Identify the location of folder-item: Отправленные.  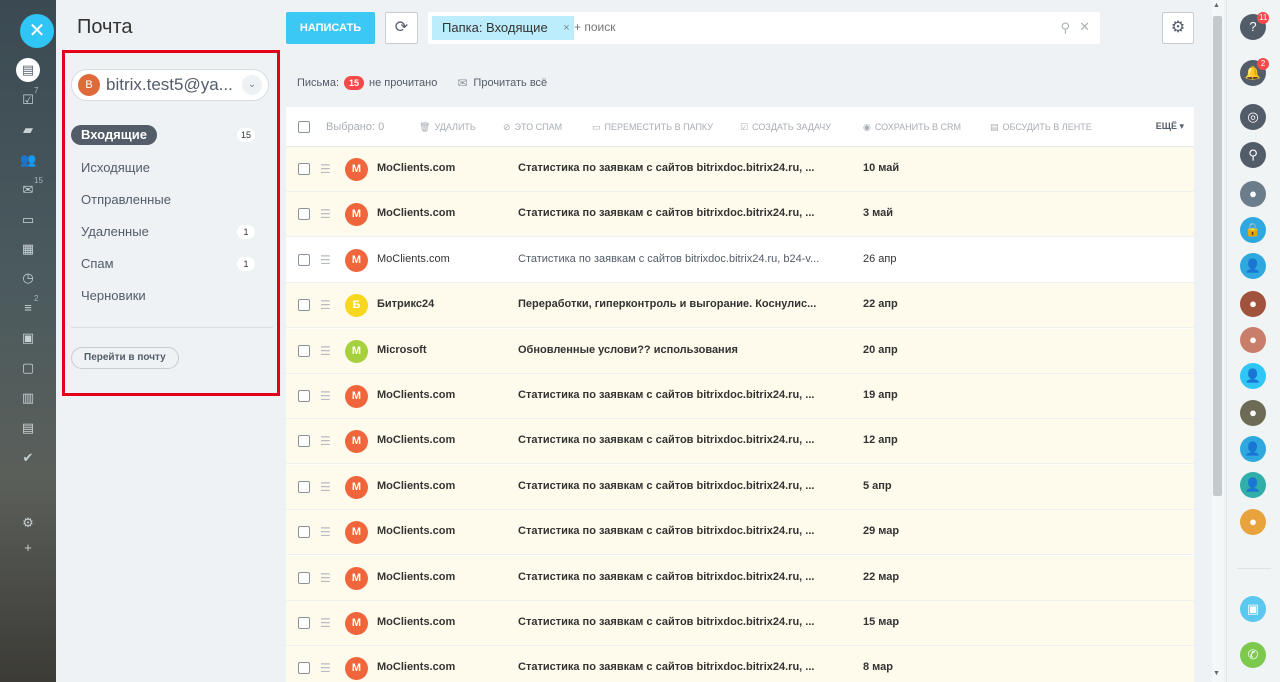
(121, 200).